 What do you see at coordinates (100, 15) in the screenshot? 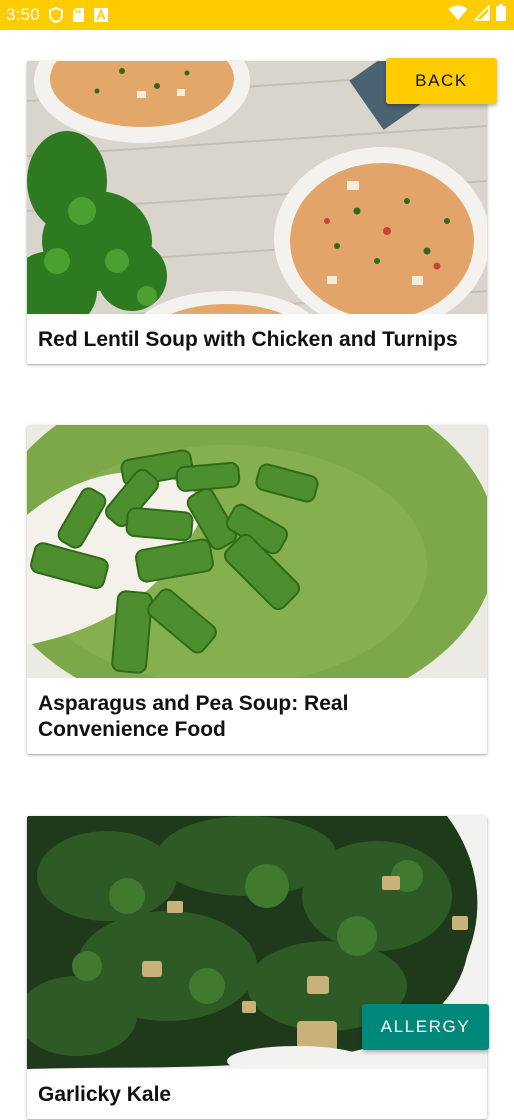
I see `font-app-icon` at bounding box center [100, 15].